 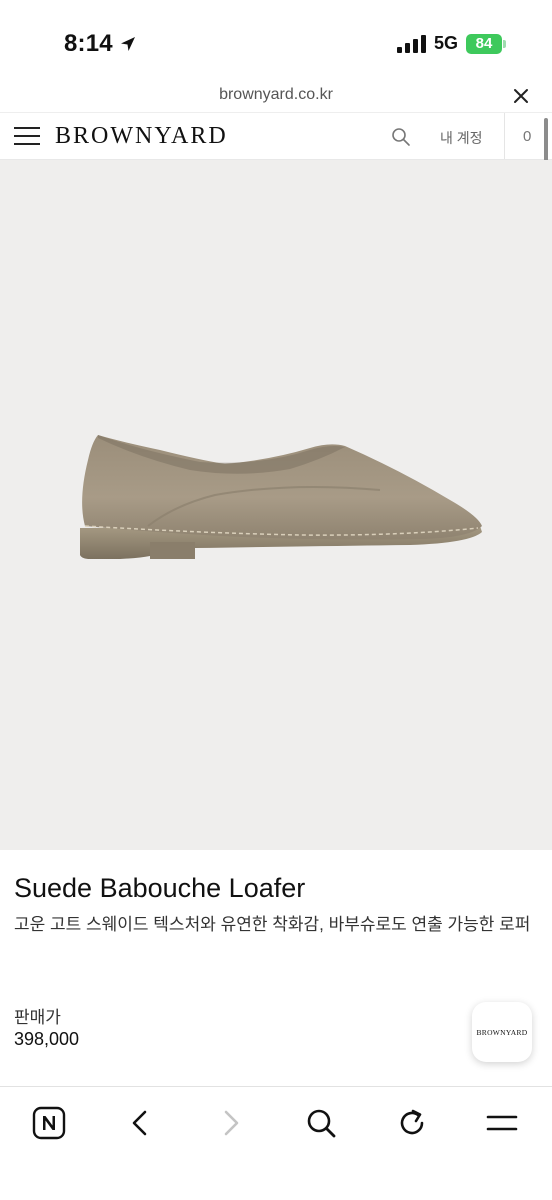 What do you see at coordinates (140, 1123) in the screenshot?
I see `back-arrow-icon` at bounding box center [140, 1123].